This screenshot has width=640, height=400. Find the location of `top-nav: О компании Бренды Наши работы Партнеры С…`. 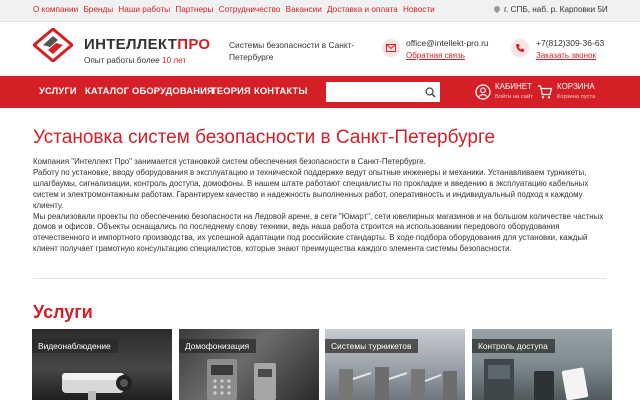

top-nav: О компании Бренды Наши работы Партнеры С… is located at coordinates (235, 9).